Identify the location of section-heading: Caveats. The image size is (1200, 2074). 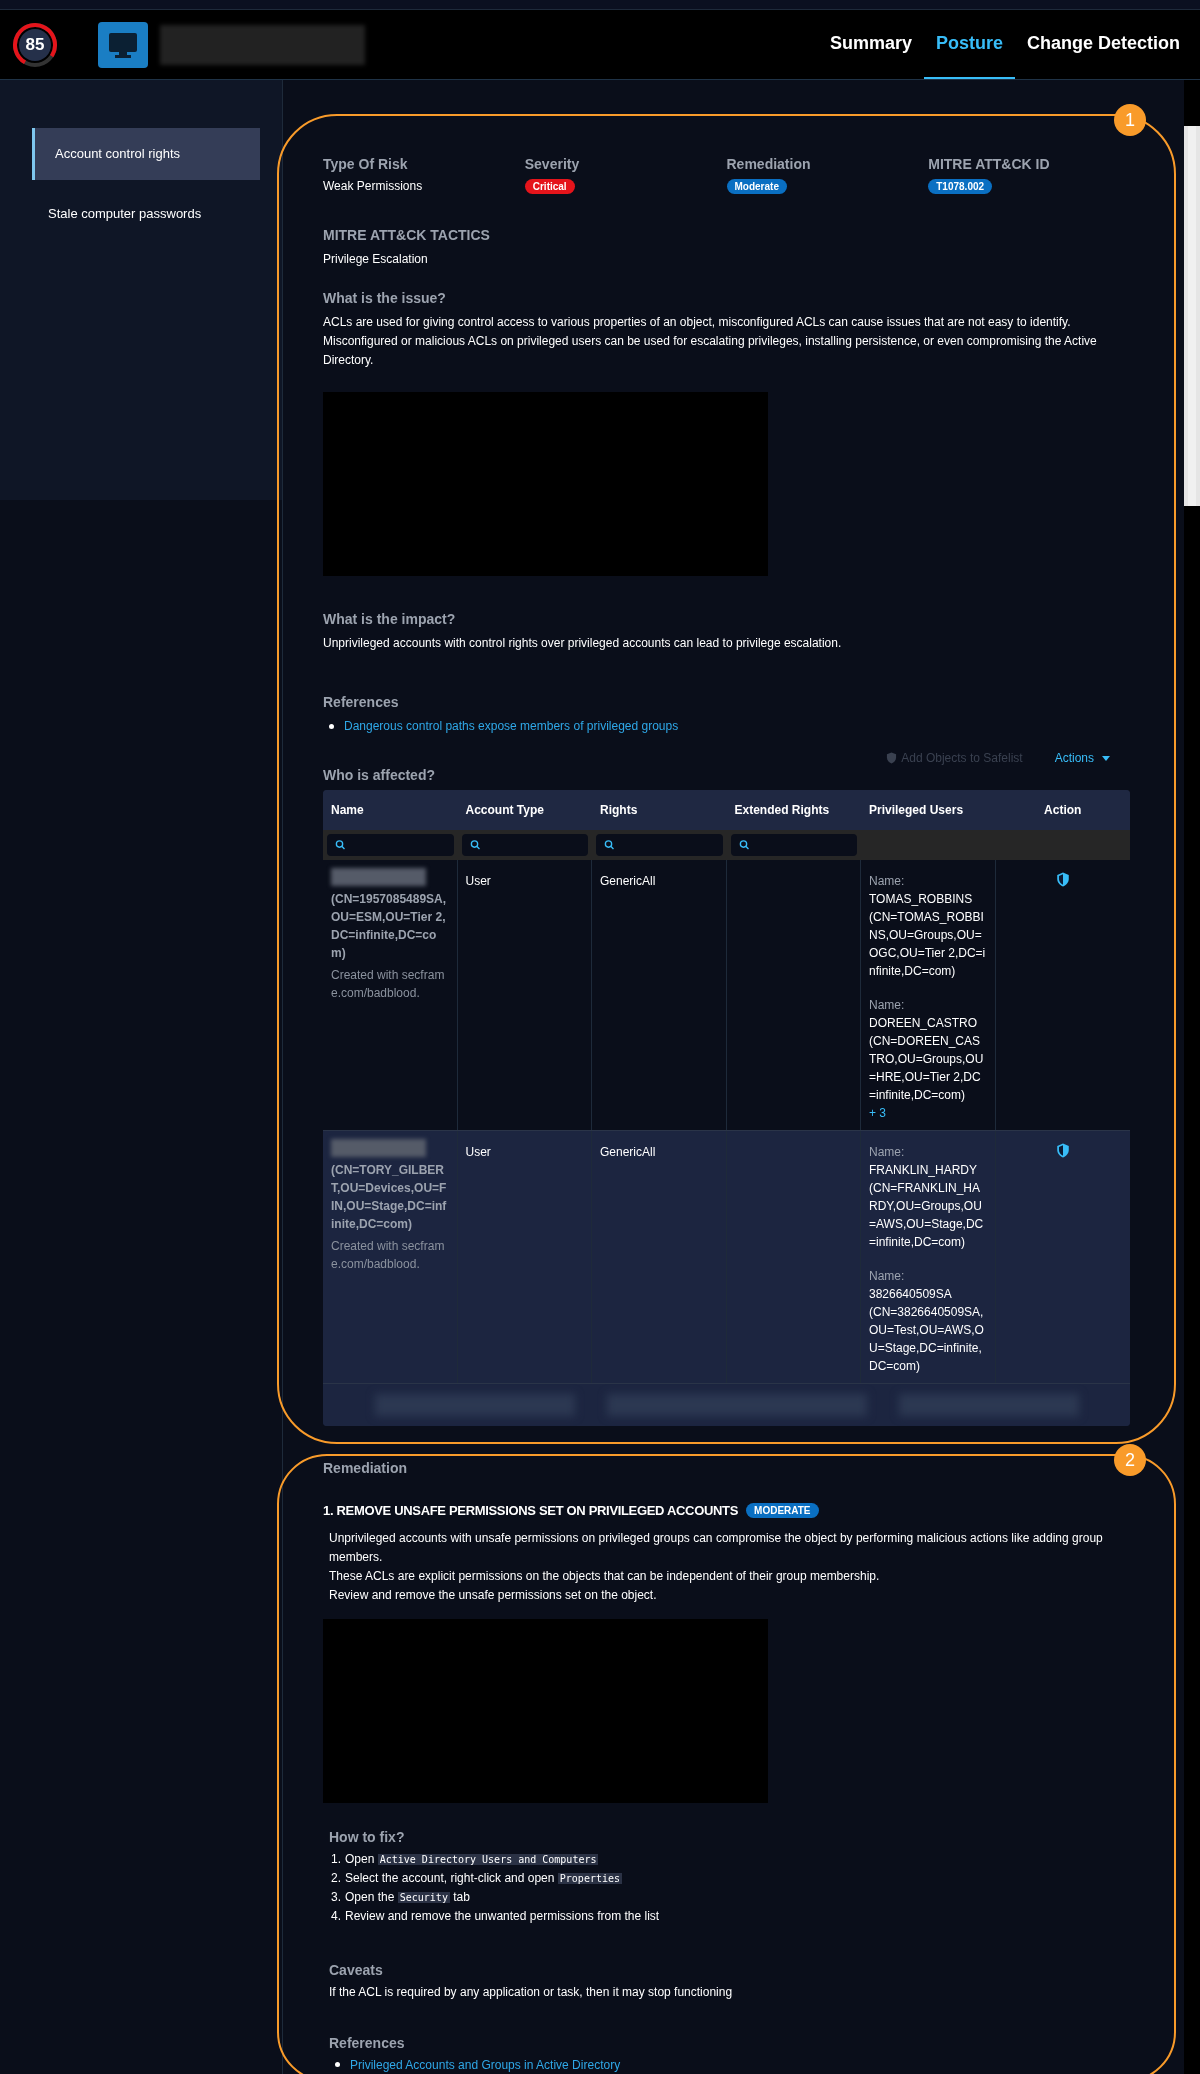
(356, 1970).